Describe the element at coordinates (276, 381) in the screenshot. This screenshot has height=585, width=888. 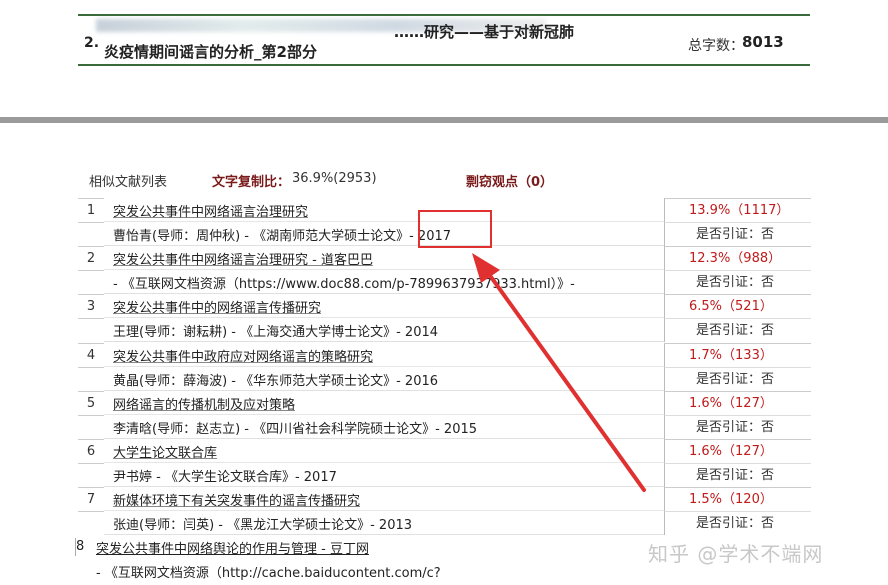
I see `row-source: 黄晶(导师：薛海波) - 《华东师范大学硕士论文》- 2016` at that location.